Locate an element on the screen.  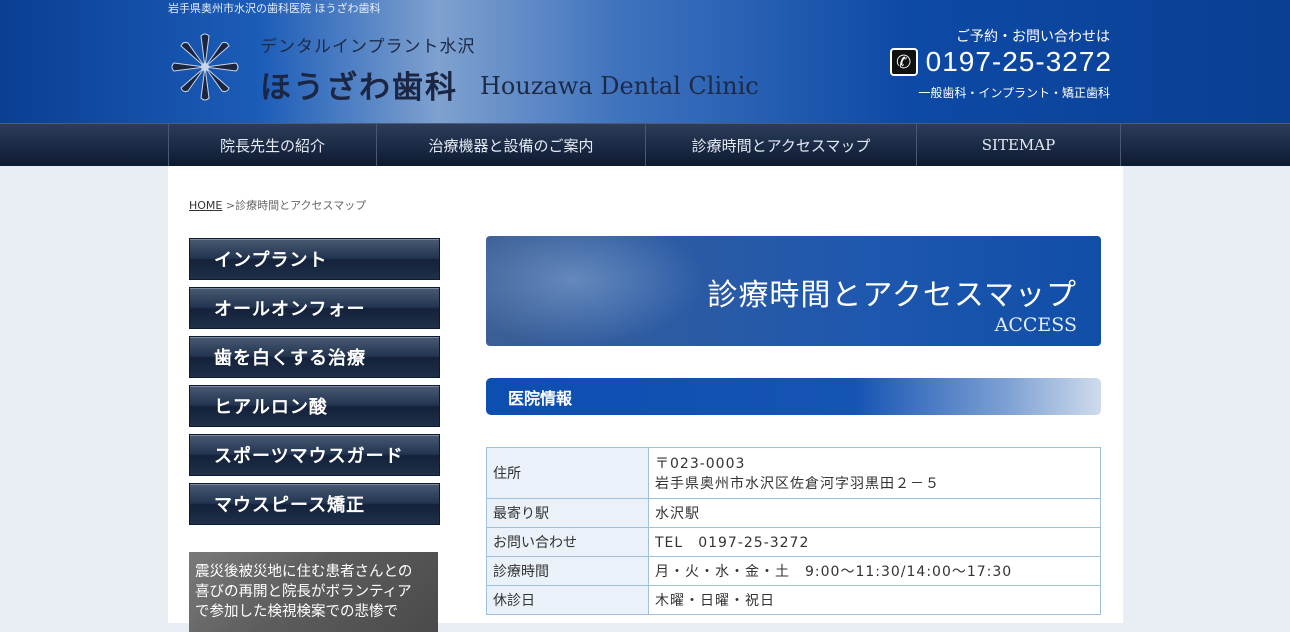
side-banner-line: 喜びの再開と院長がボランティア is located at coordinates (303, 592).